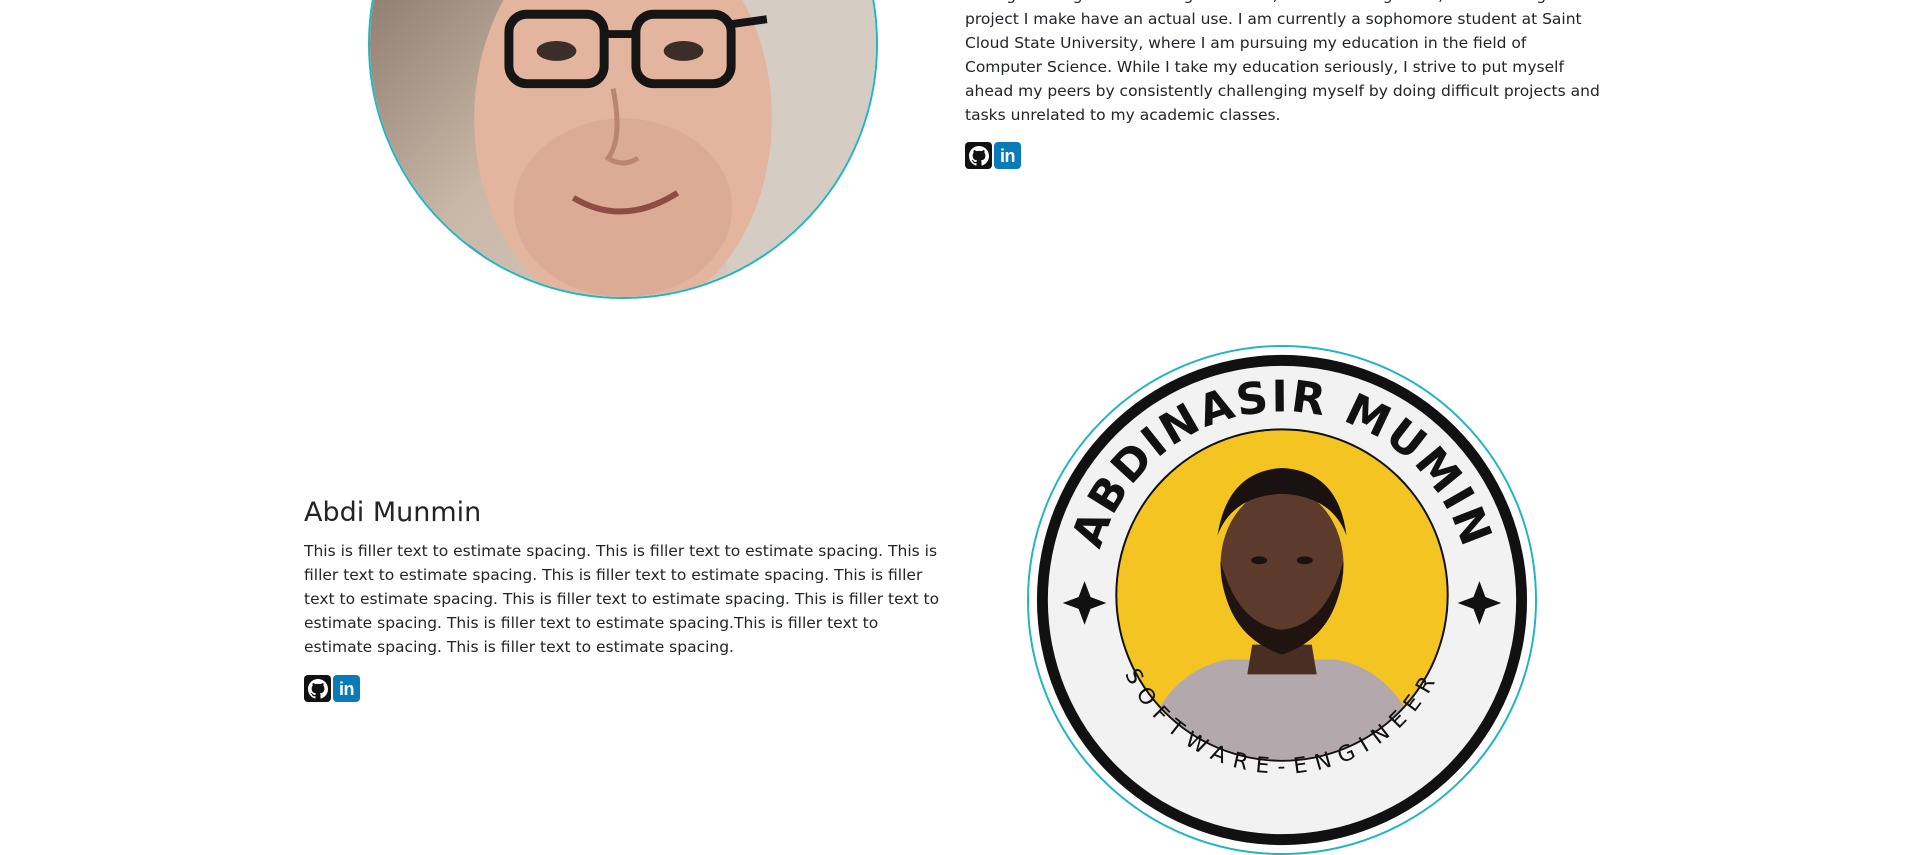 Image resolution: width=1907 pixels, height=855 pixels. Describe the element at coordinates (623, 149) in the screenshot. I see `member-photo` at that location.